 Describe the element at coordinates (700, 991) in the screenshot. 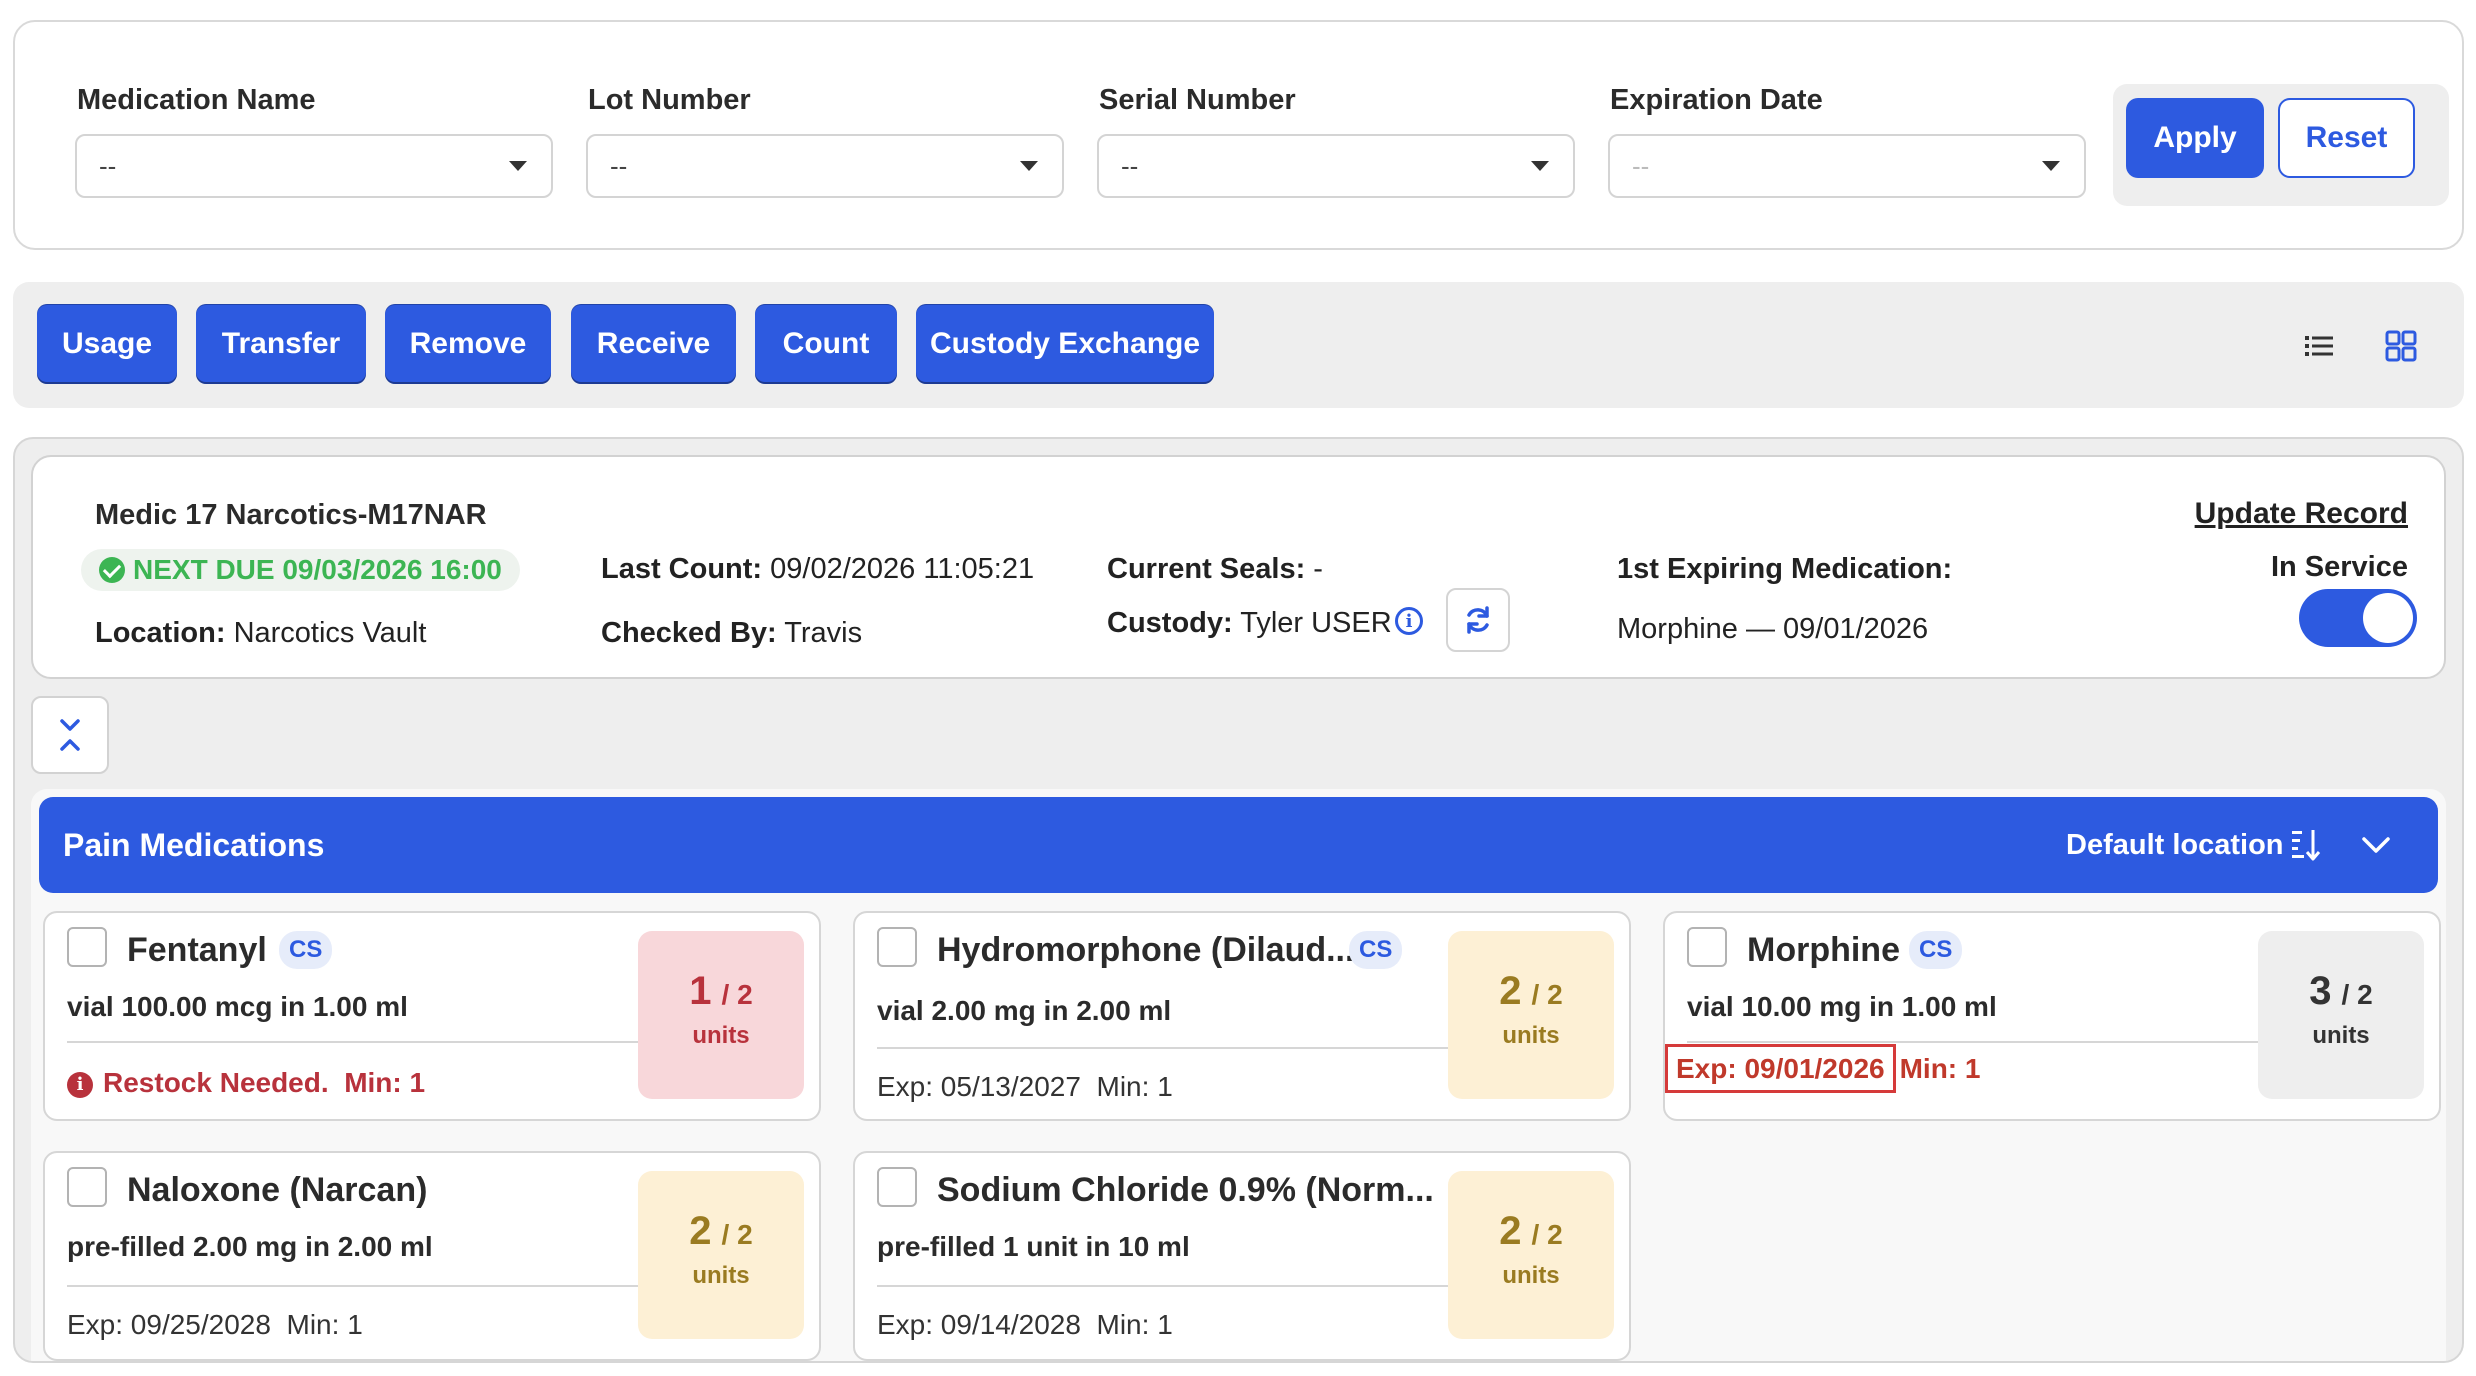

I see `quantity-value: 1` at that location.